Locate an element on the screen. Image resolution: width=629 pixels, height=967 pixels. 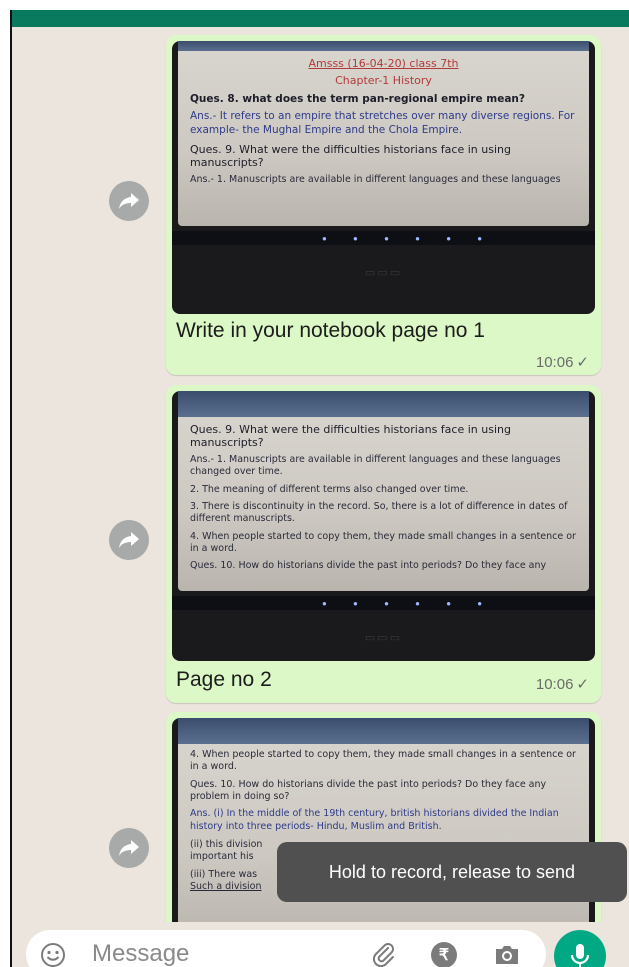
doc-header-1: Amsss (16-04-20) class 7th is located at coordinates (383, 63).